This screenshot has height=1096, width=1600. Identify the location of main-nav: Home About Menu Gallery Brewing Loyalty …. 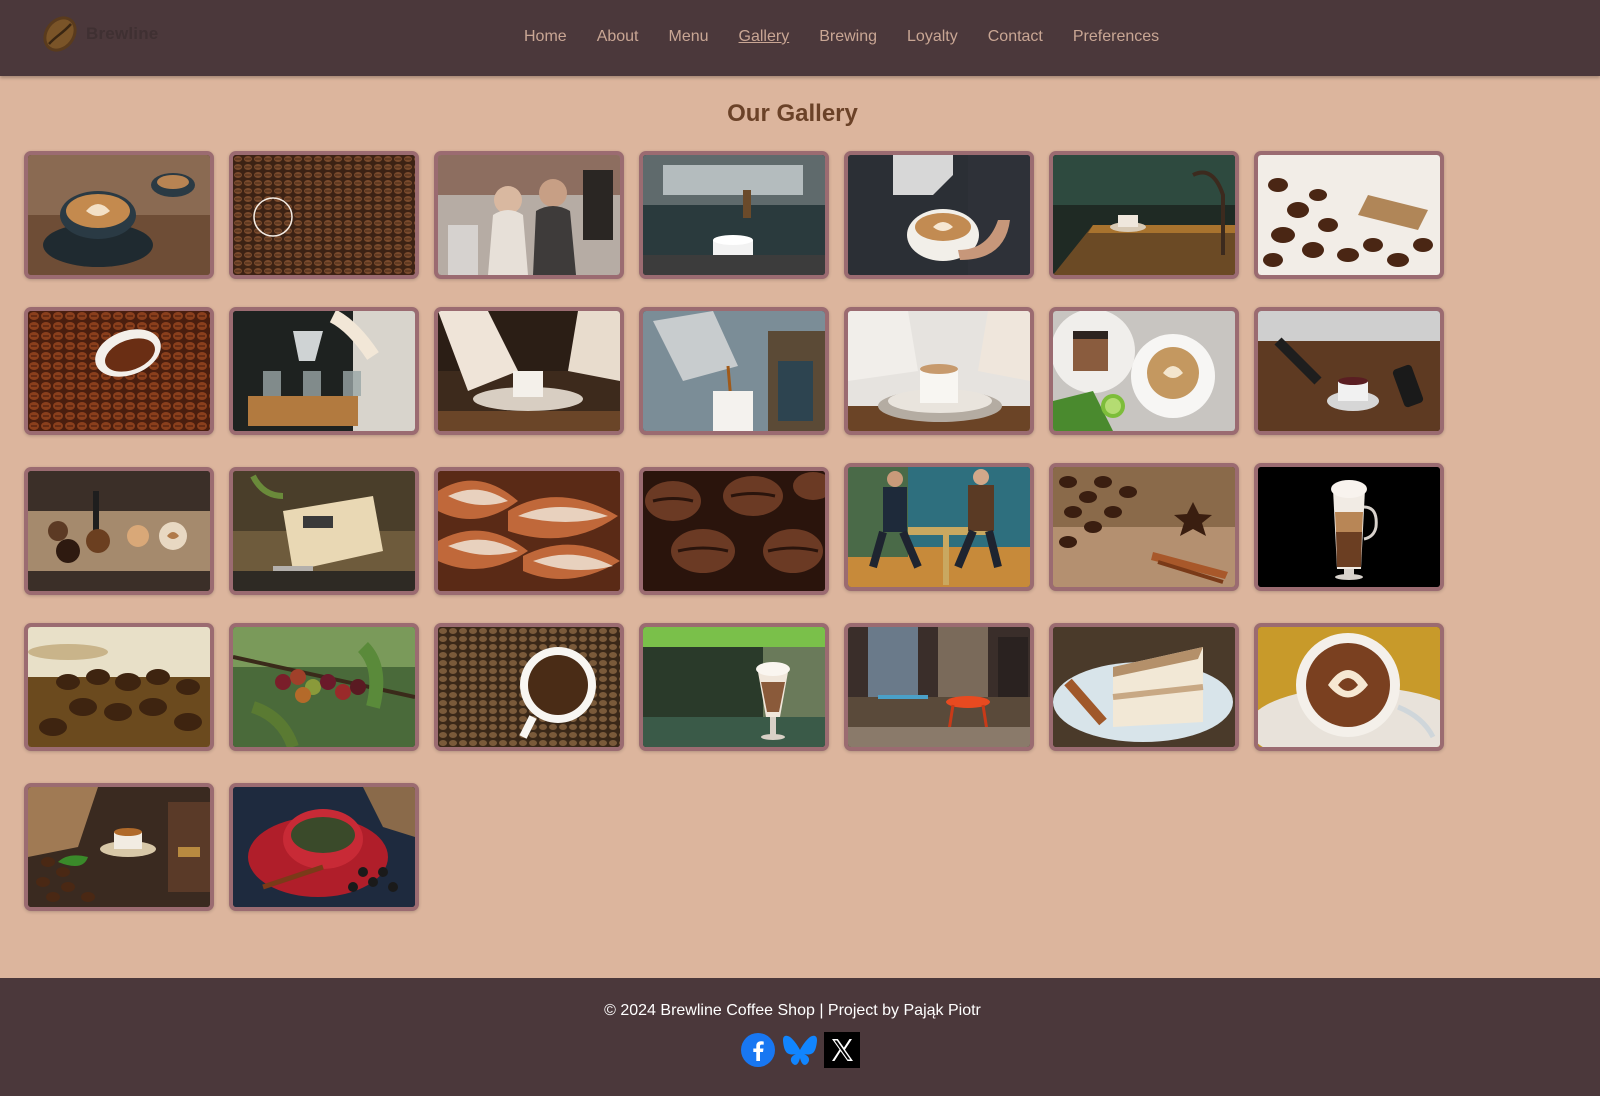
(841, 37).